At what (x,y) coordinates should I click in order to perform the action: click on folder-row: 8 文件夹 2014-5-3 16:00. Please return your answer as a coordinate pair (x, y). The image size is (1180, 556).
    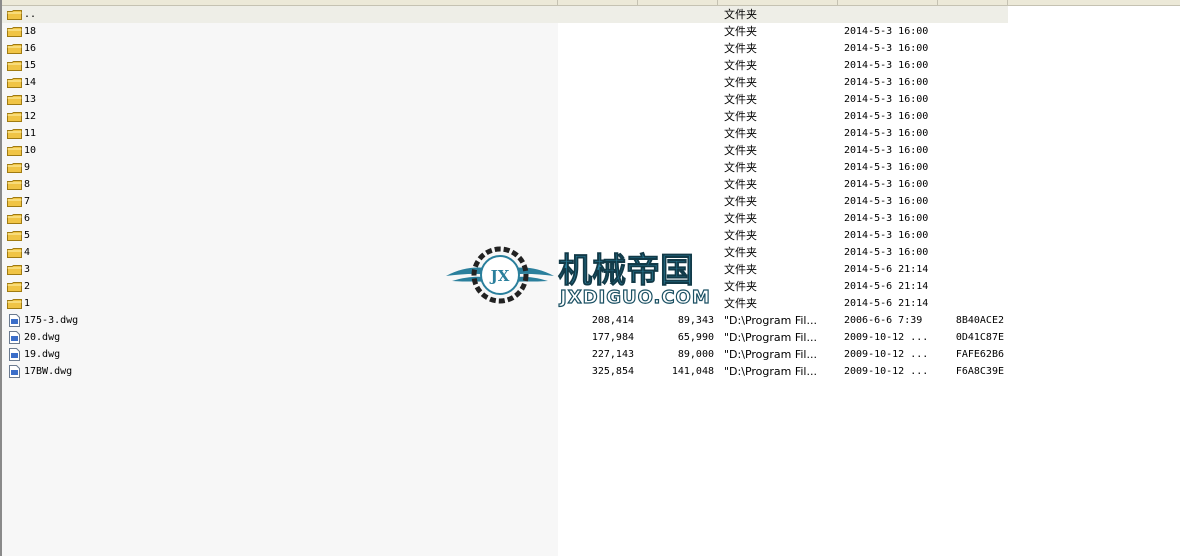
    Looking at the image, I should click on (591, 184).